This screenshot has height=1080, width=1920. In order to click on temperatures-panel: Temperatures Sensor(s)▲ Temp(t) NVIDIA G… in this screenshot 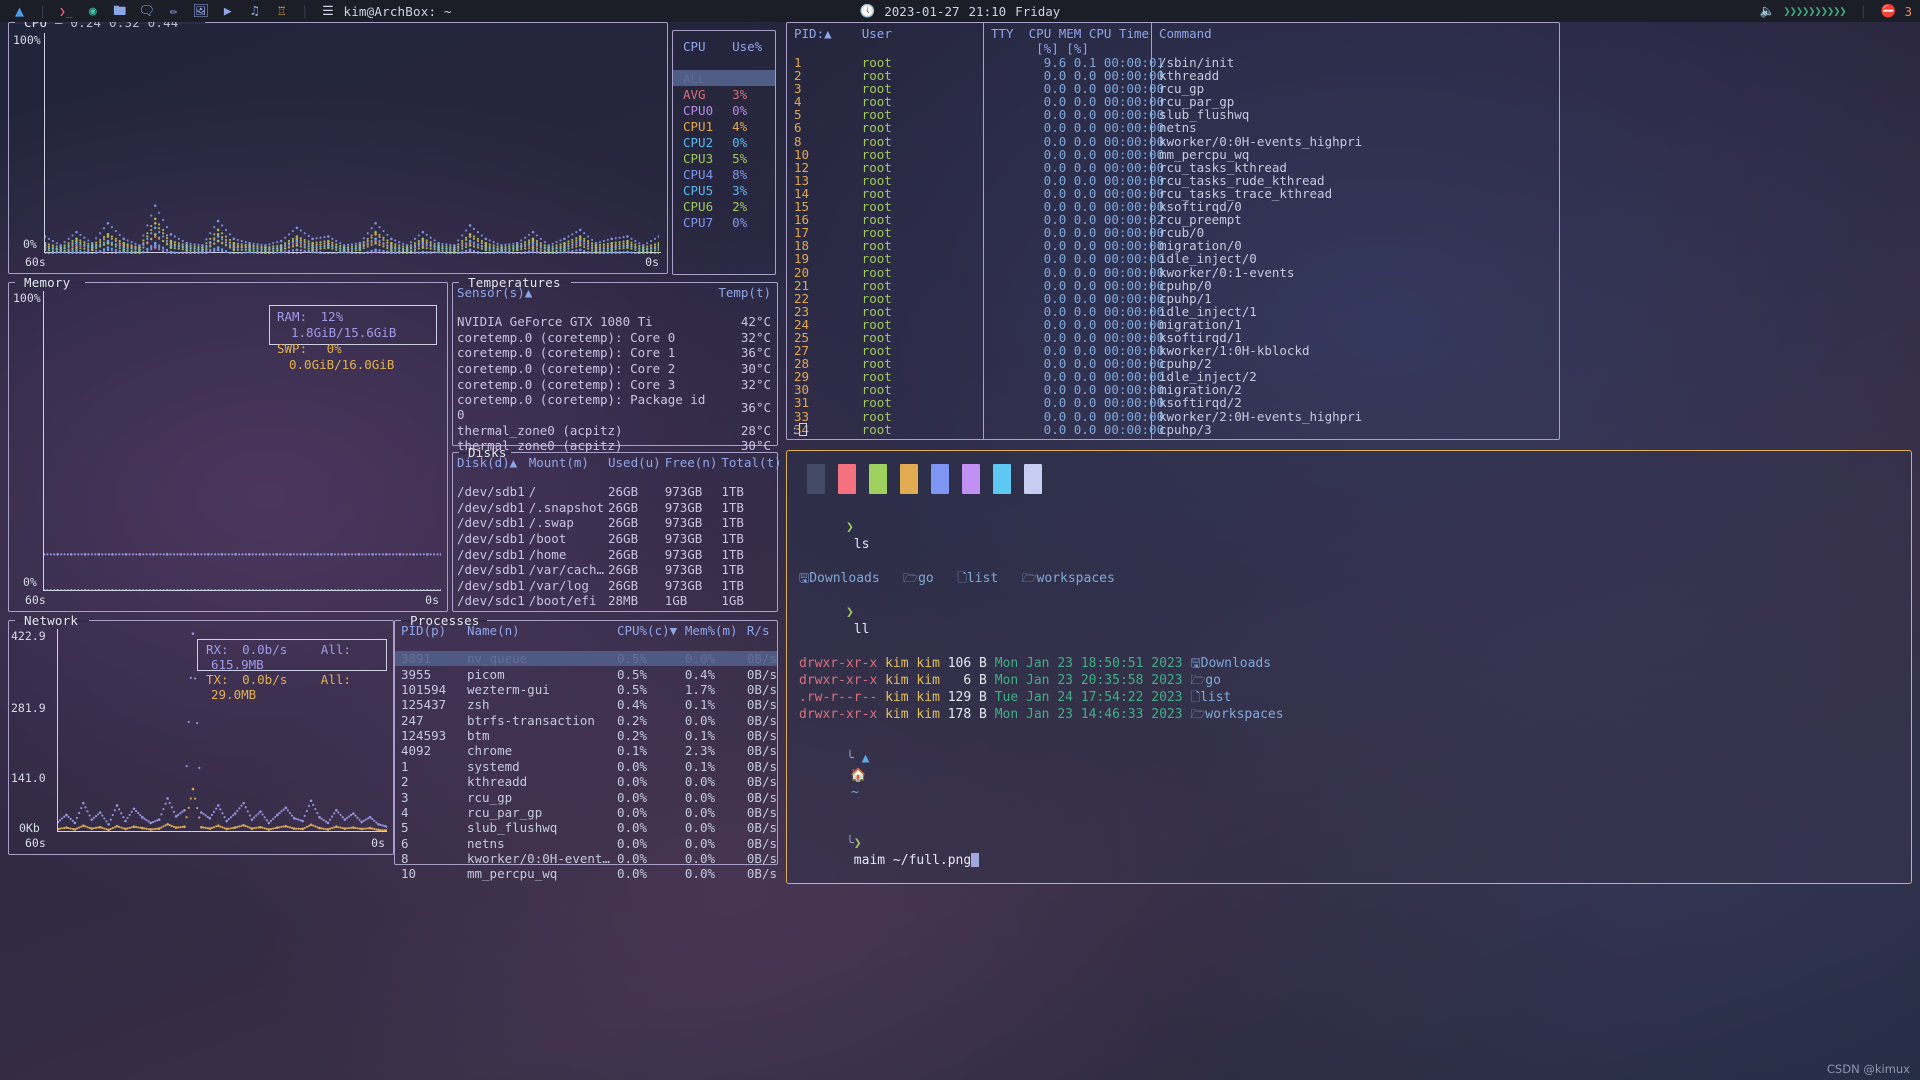, I will do `click(615, 364)`.